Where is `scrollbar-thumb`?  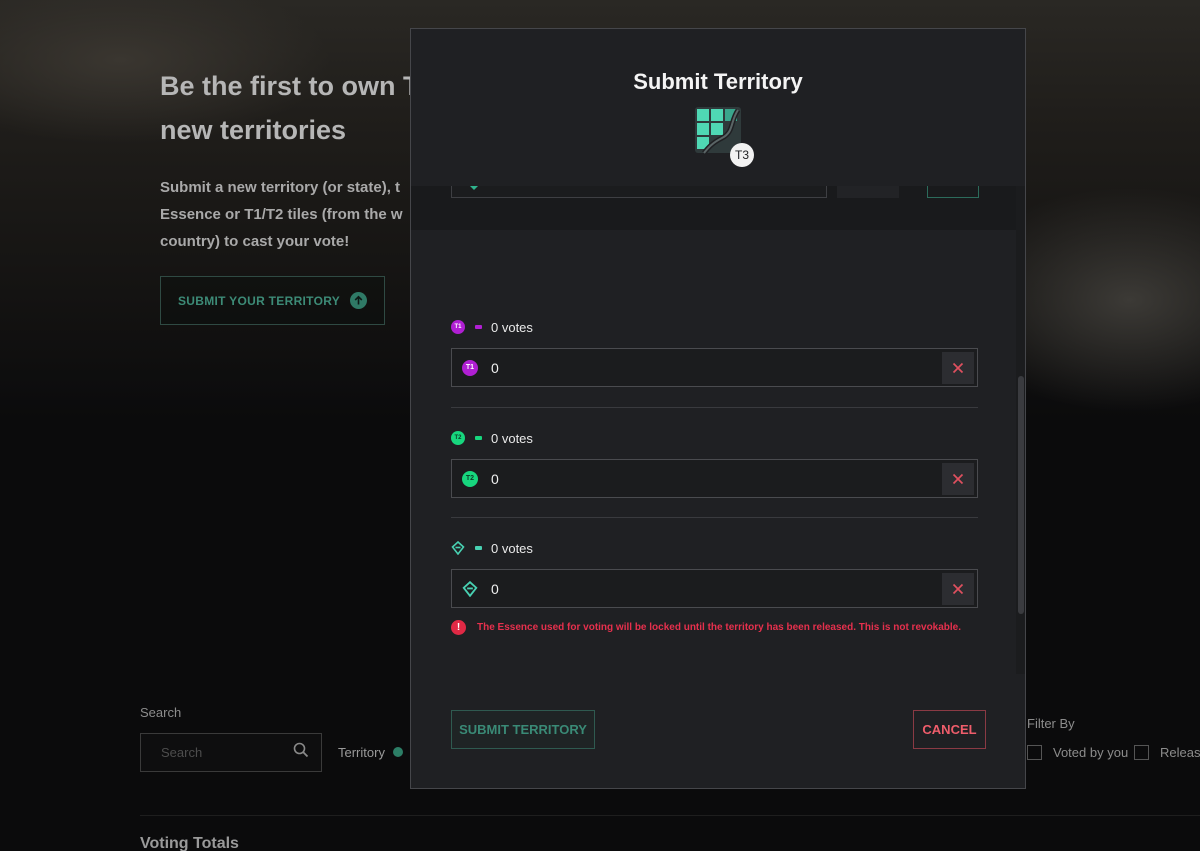
scrollbar-thumb is located at coordinates (1021, 495).